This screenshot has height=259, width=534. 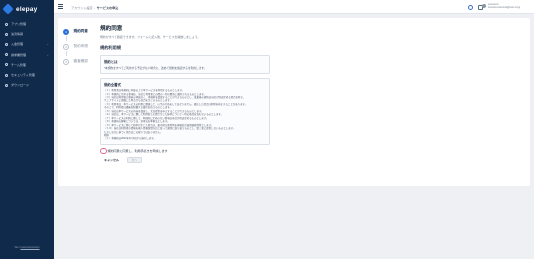 I want to click on page-title: 規約同意, so click(x=111, y=29).